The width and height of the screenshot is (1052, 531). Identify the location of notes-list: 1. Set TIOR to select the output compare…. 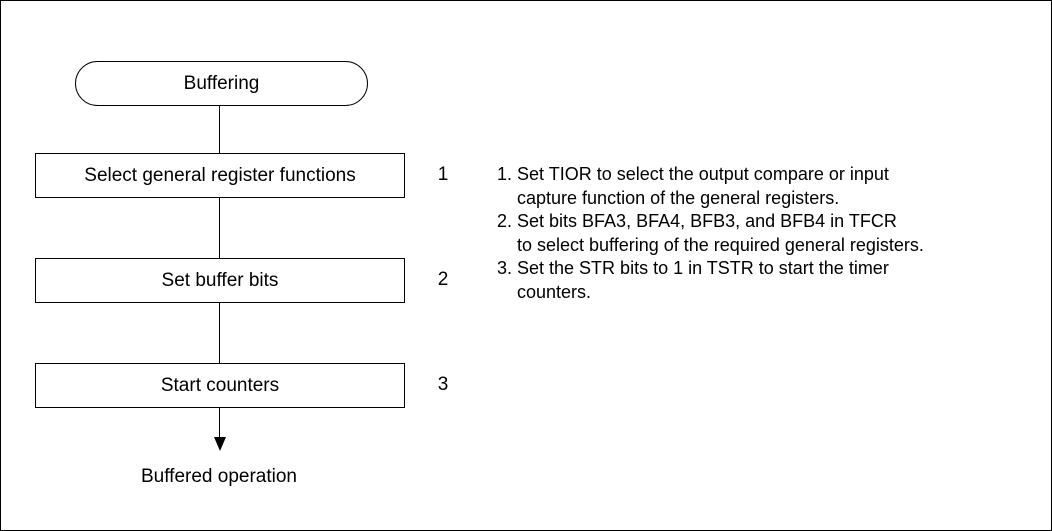
(767, 233).